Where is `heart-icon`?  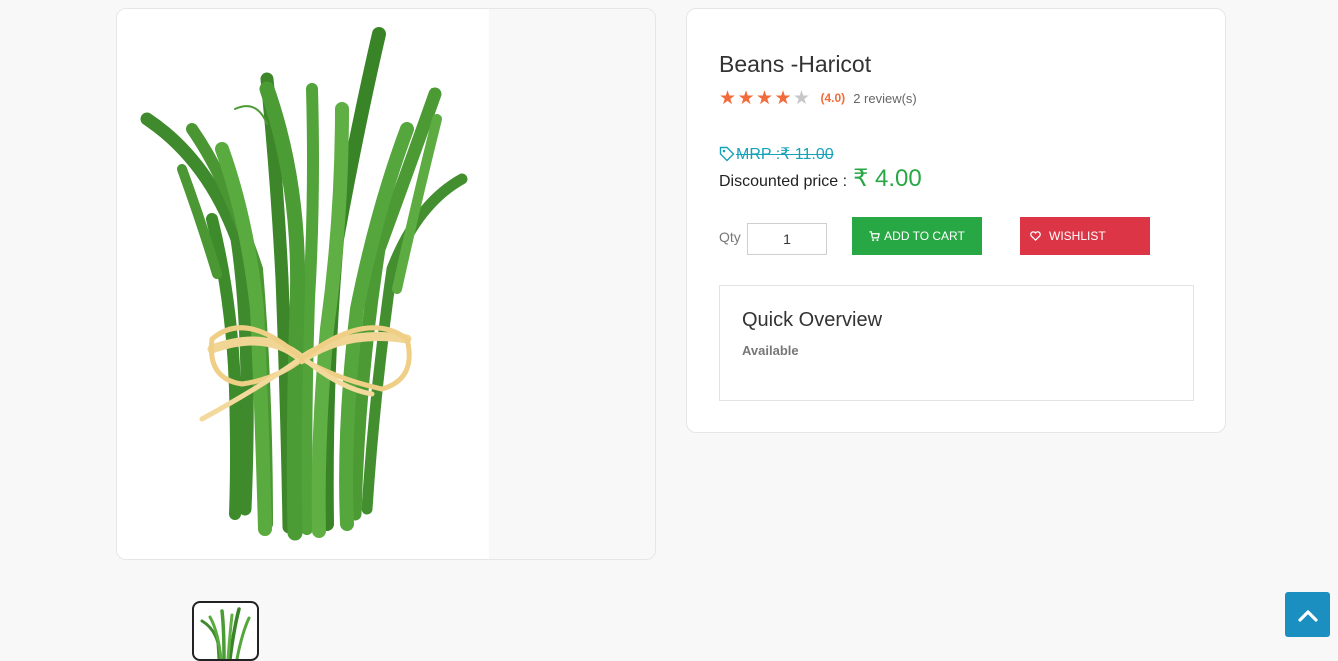
heart-icon is located at coordinates (1035, 236).